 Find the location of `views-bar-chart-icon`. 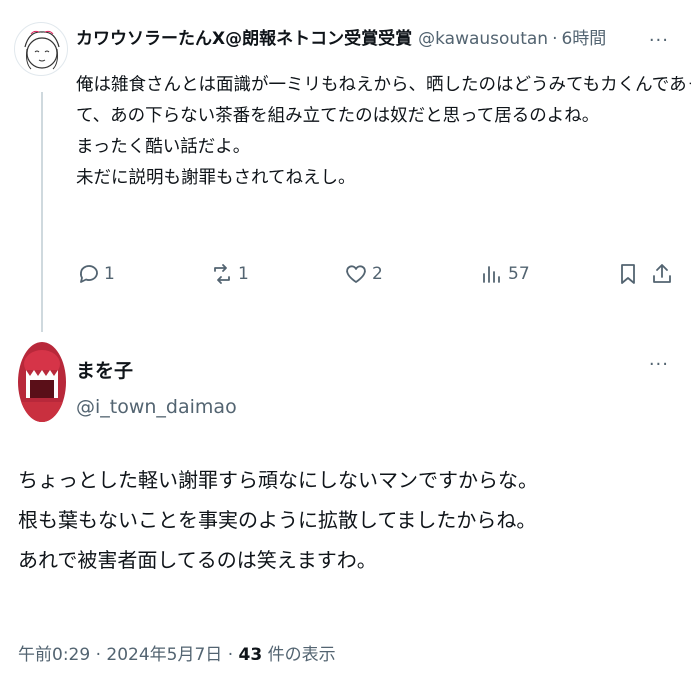

views-bar-chart-icon is located at coordinates (491, 274).